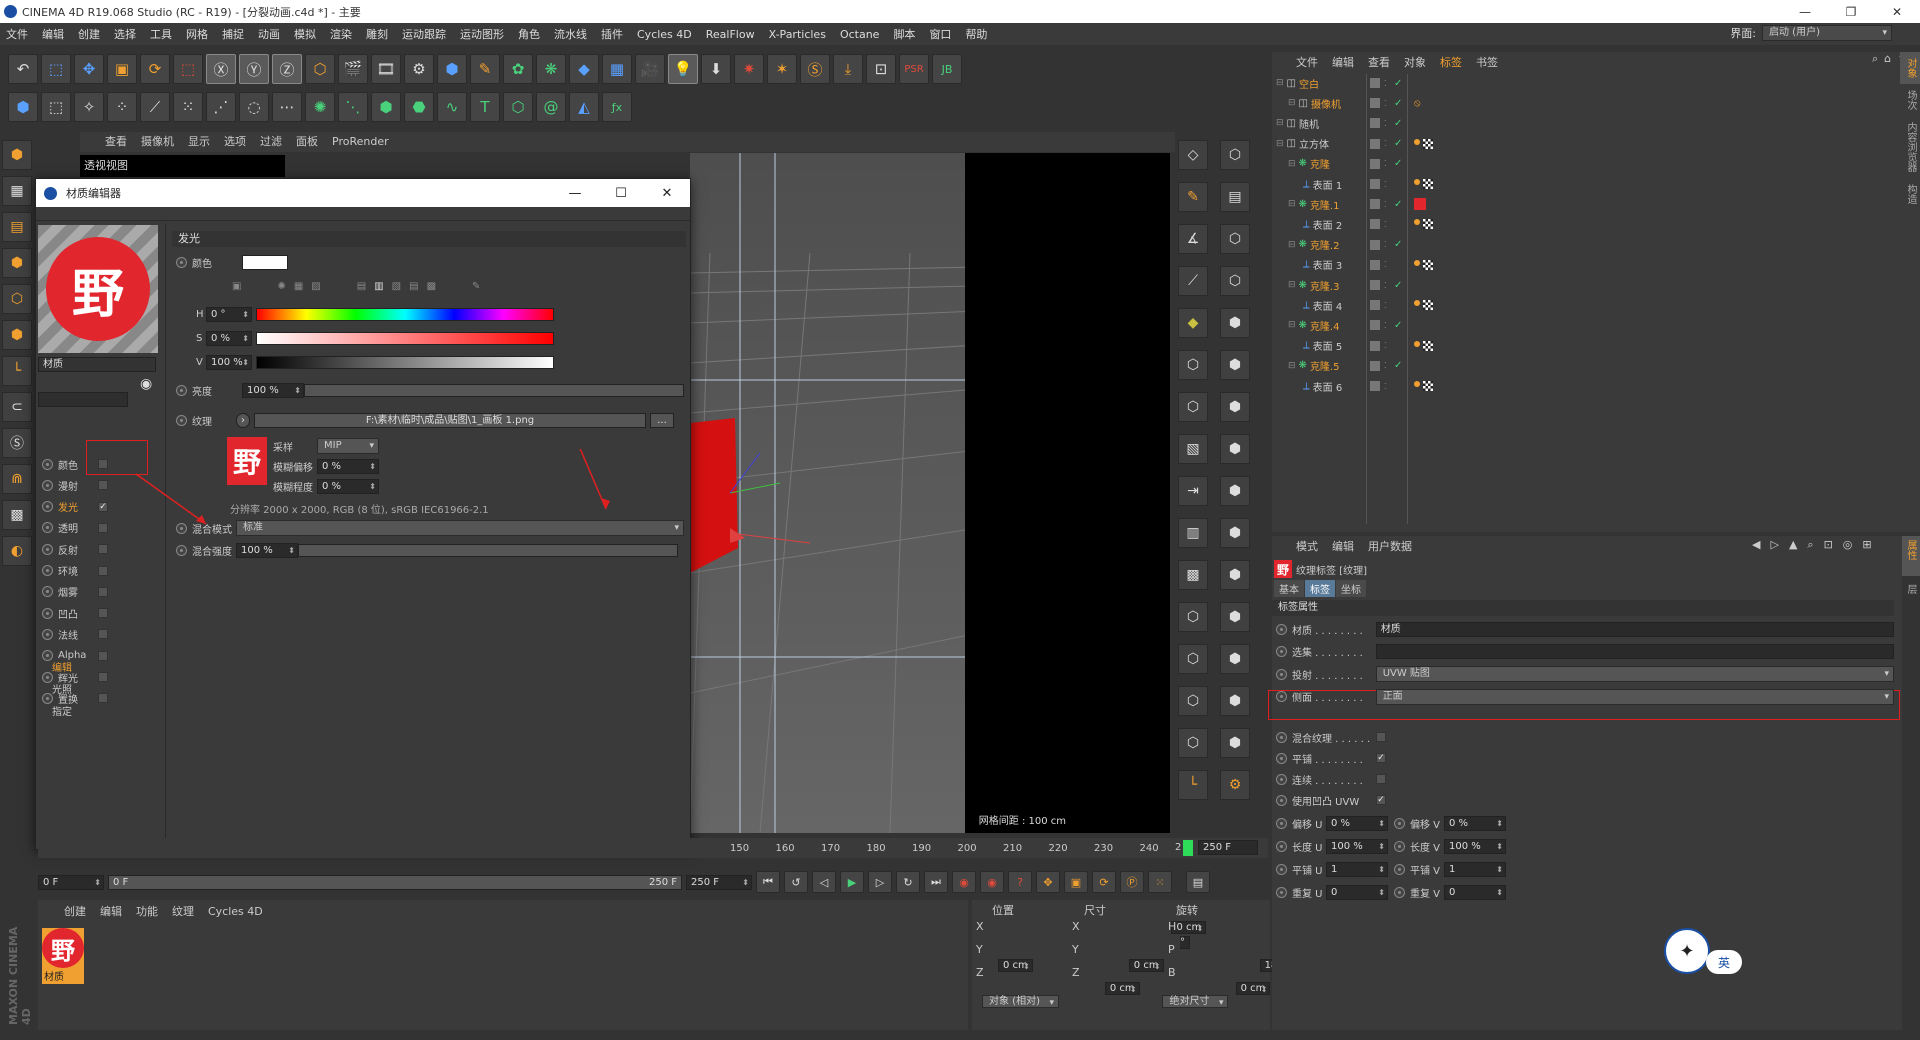 This screenshot has height=1040, width=1920. Describe the element at coordinates (1193, 323) in the screenshot. I see `tool-i-icon: ◆` at that location.